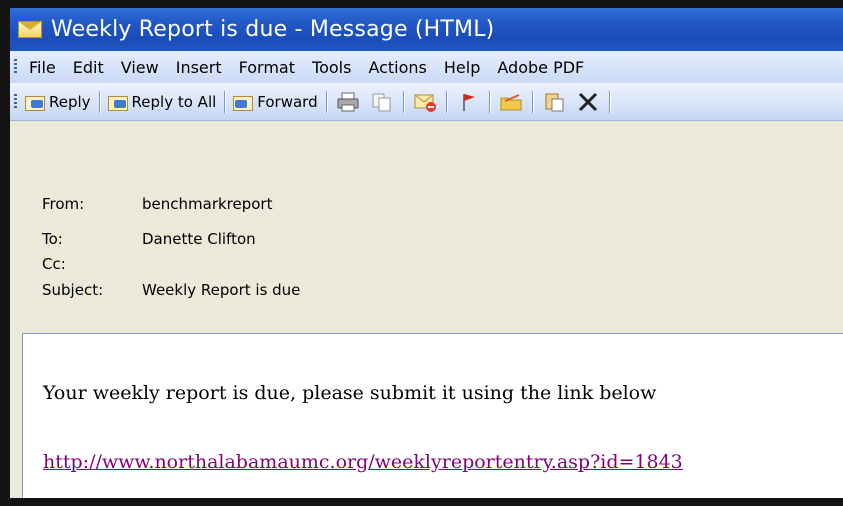  I want to click on organize-icon, so click(554, 102).